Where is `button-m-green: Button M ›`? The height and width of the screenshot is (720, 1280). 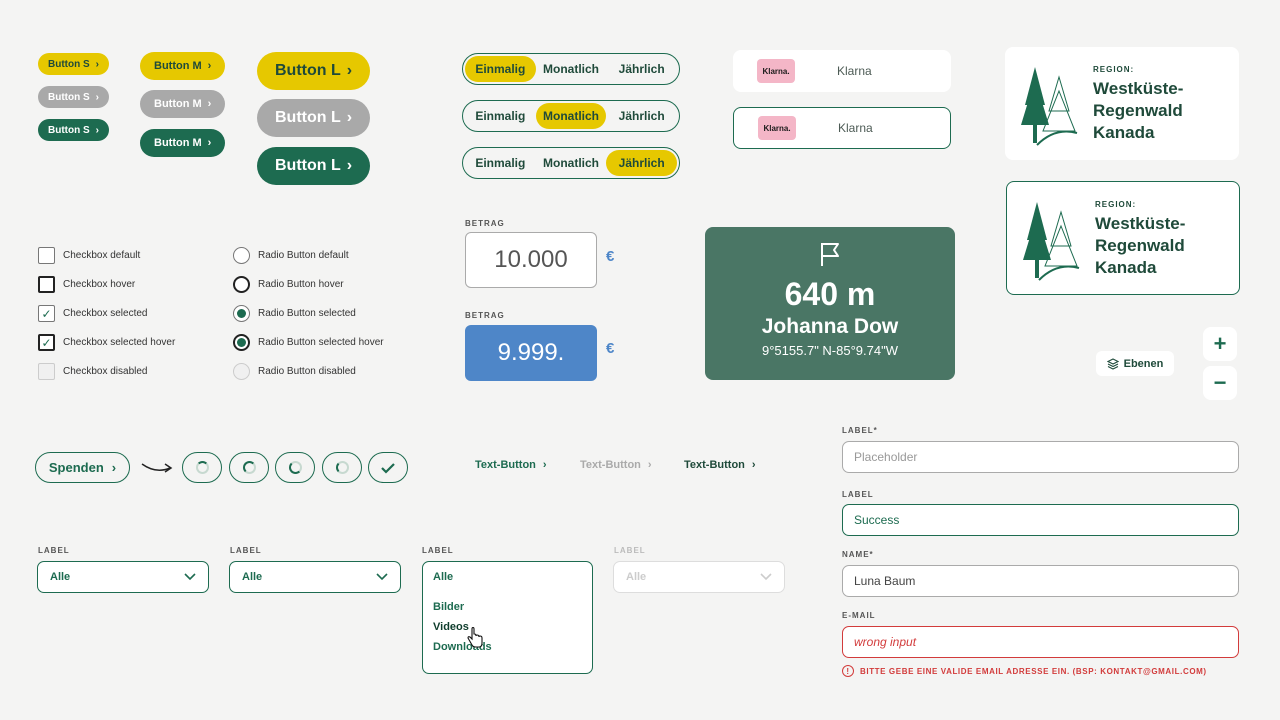
button-m-green: Button M › is located at coordinates (183, 143).